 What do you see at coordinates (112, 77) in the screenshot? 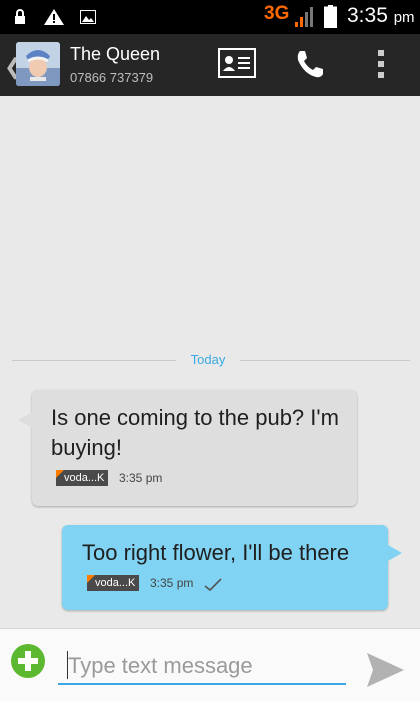
I see `contact-number: 07866 737379` at bounding box center [112, 77].